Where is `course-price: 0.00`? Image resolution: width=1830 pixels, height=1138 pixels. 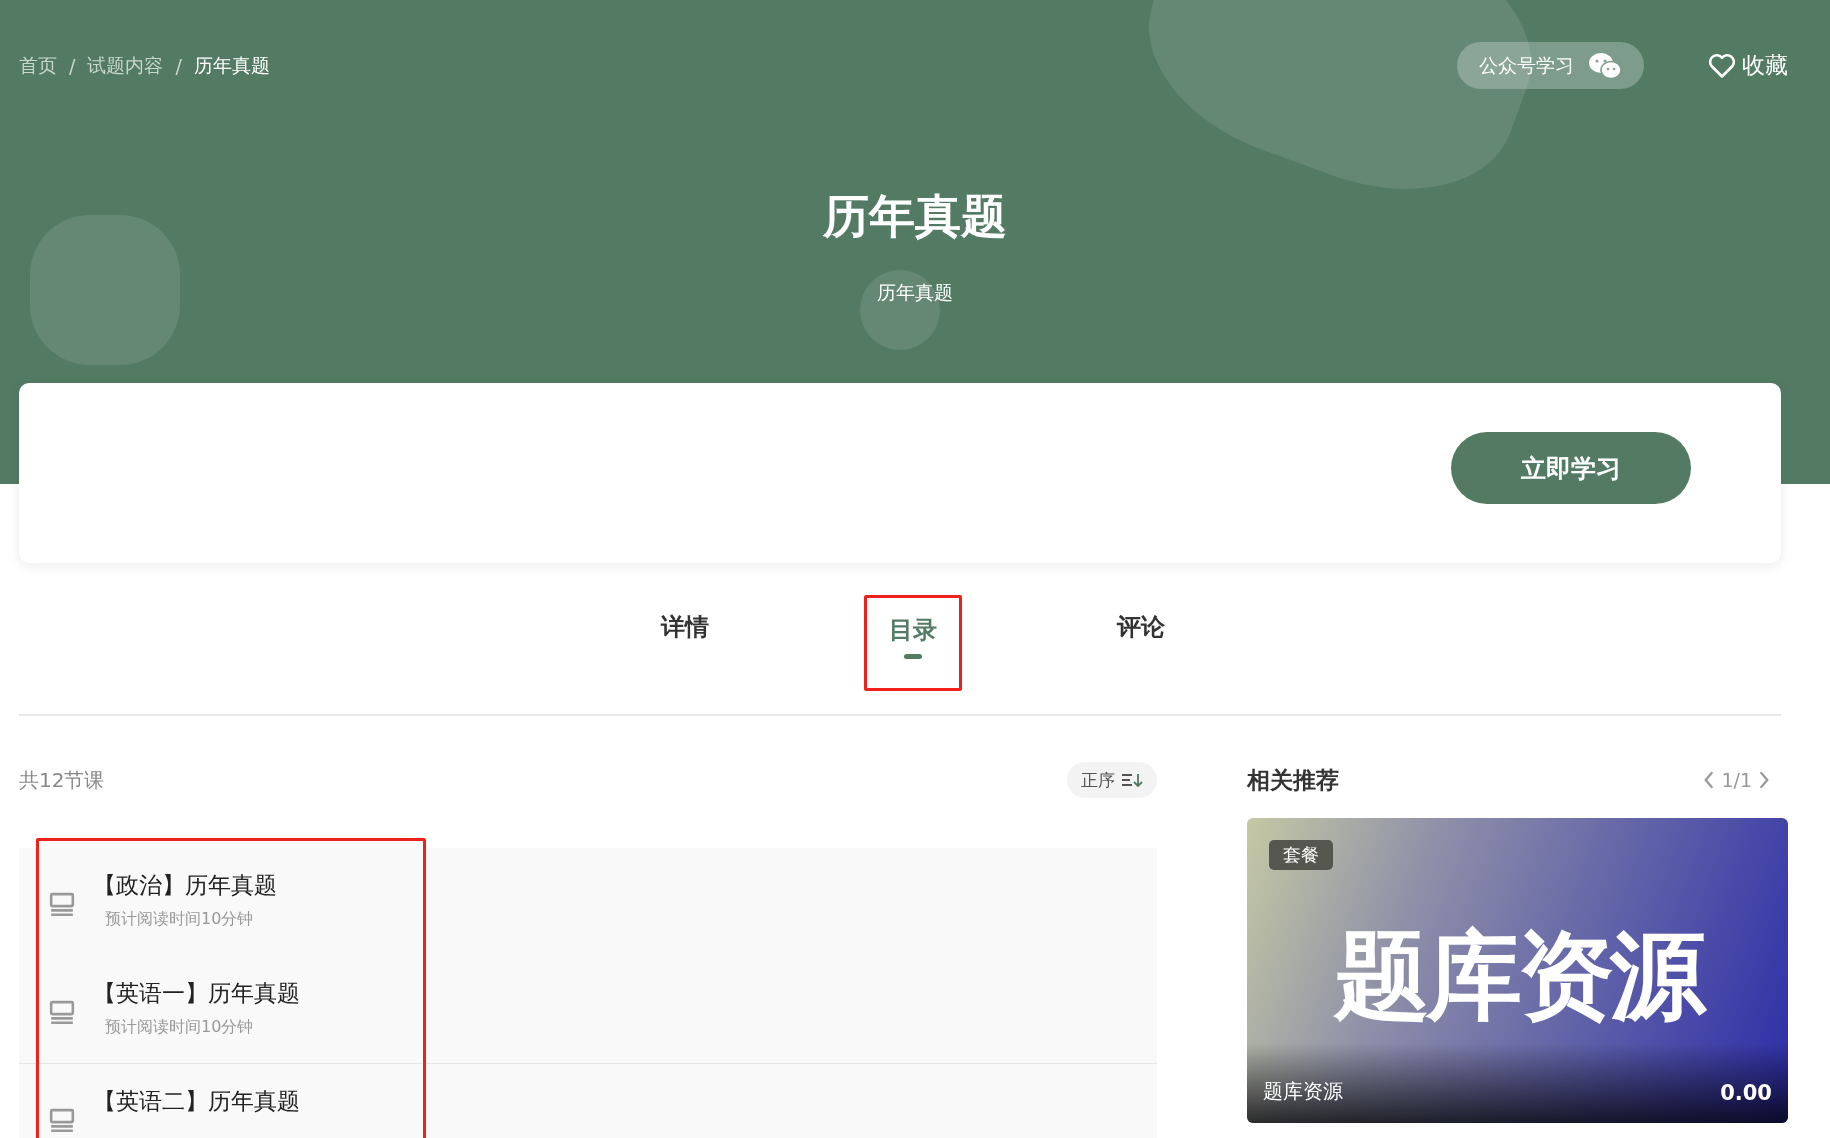
course-price: 0.00 is located at coordinates (1746, 1093).